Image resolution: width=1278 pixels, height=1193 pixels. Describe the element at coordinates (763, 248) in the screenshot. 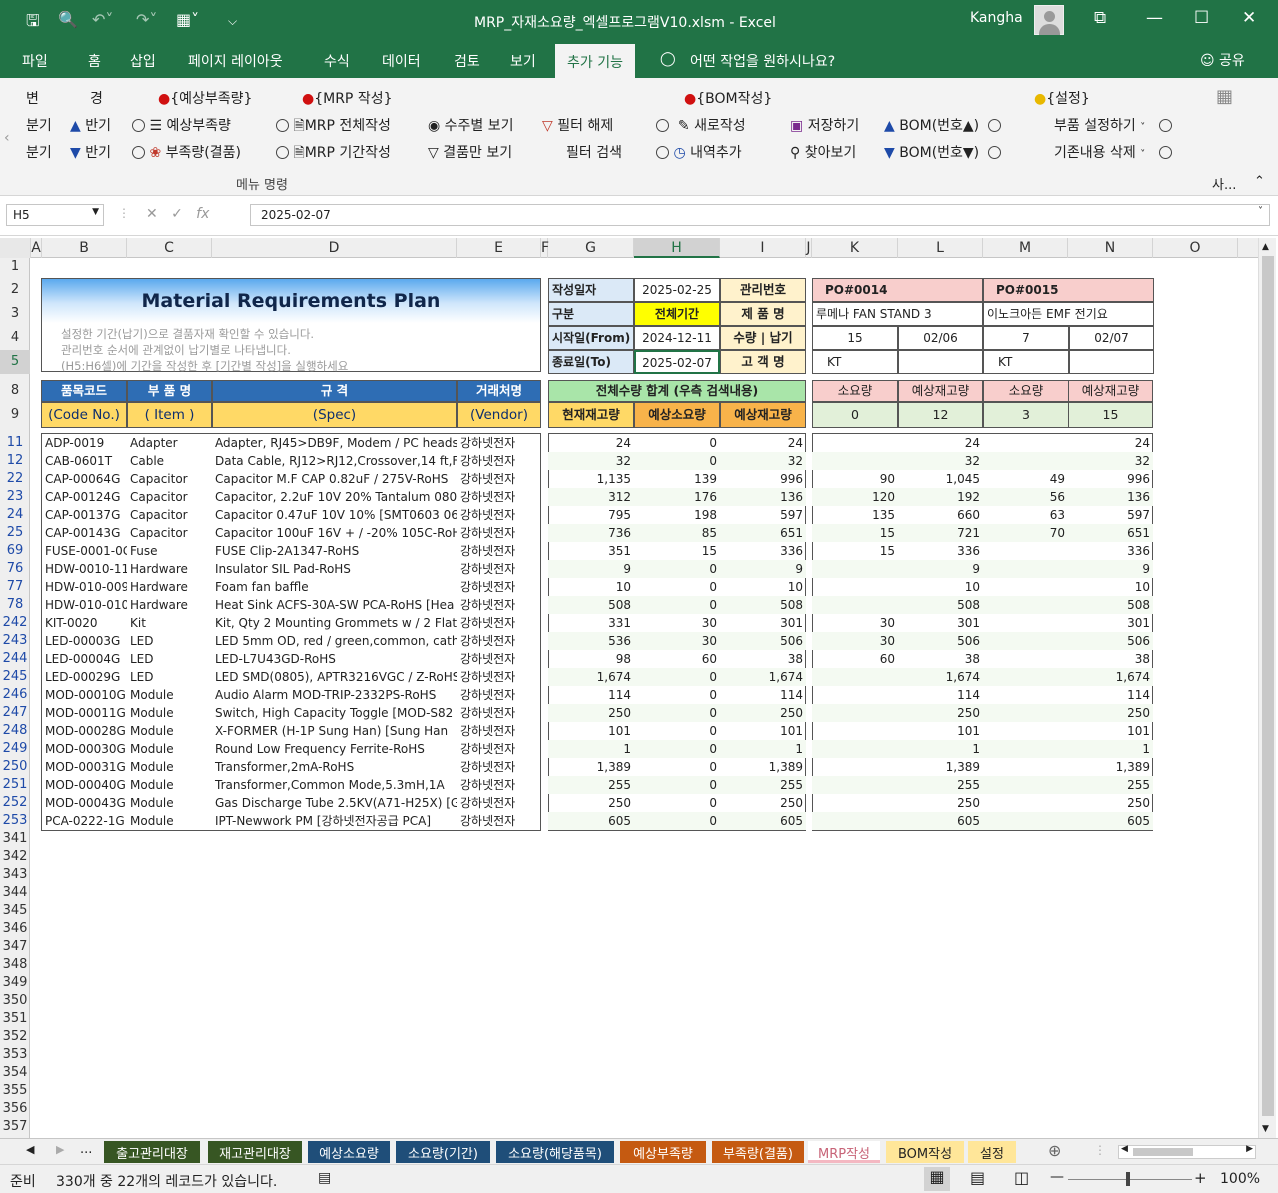

I see `column-header: I` at that location.